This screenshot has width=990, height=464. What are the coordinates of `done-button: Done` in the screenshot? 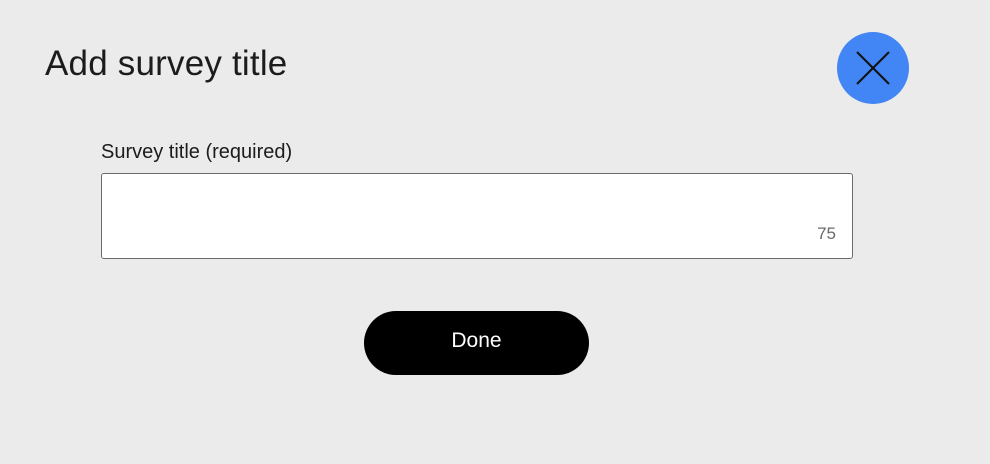 It's located at (476, 343).